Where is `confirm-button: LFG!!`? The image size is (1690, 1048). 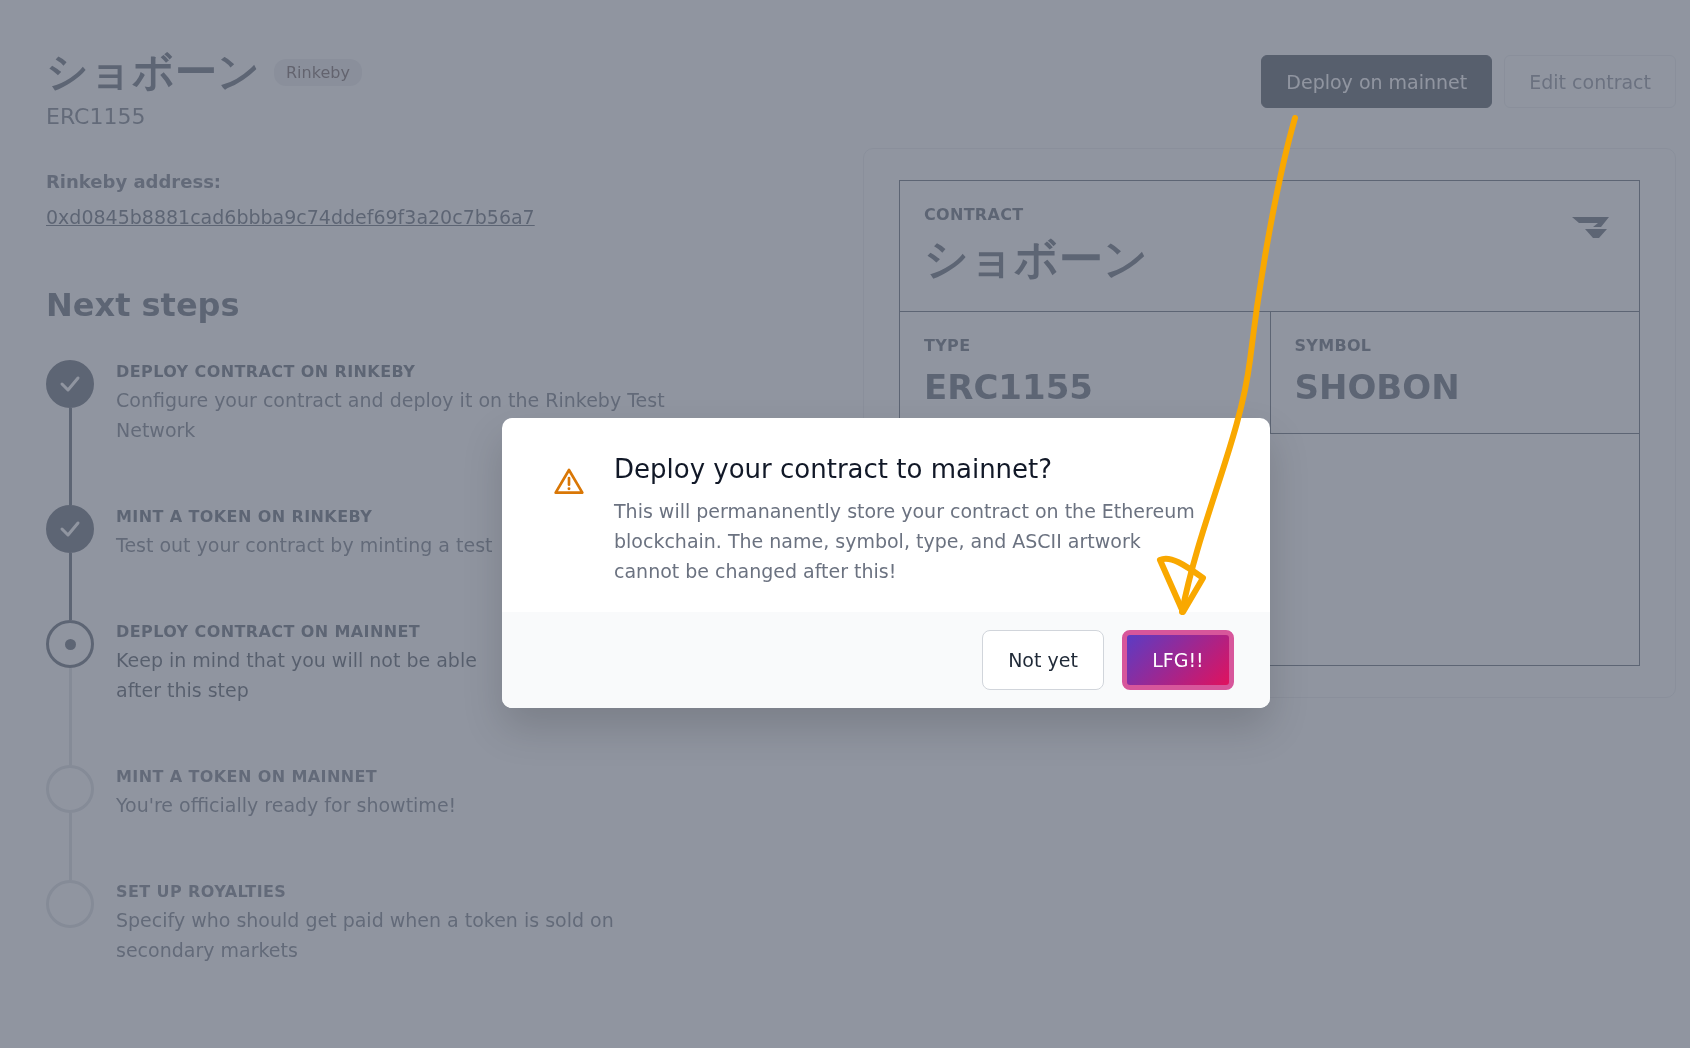
confirm-button: LFG!! is located at coordinates (1178, 660).